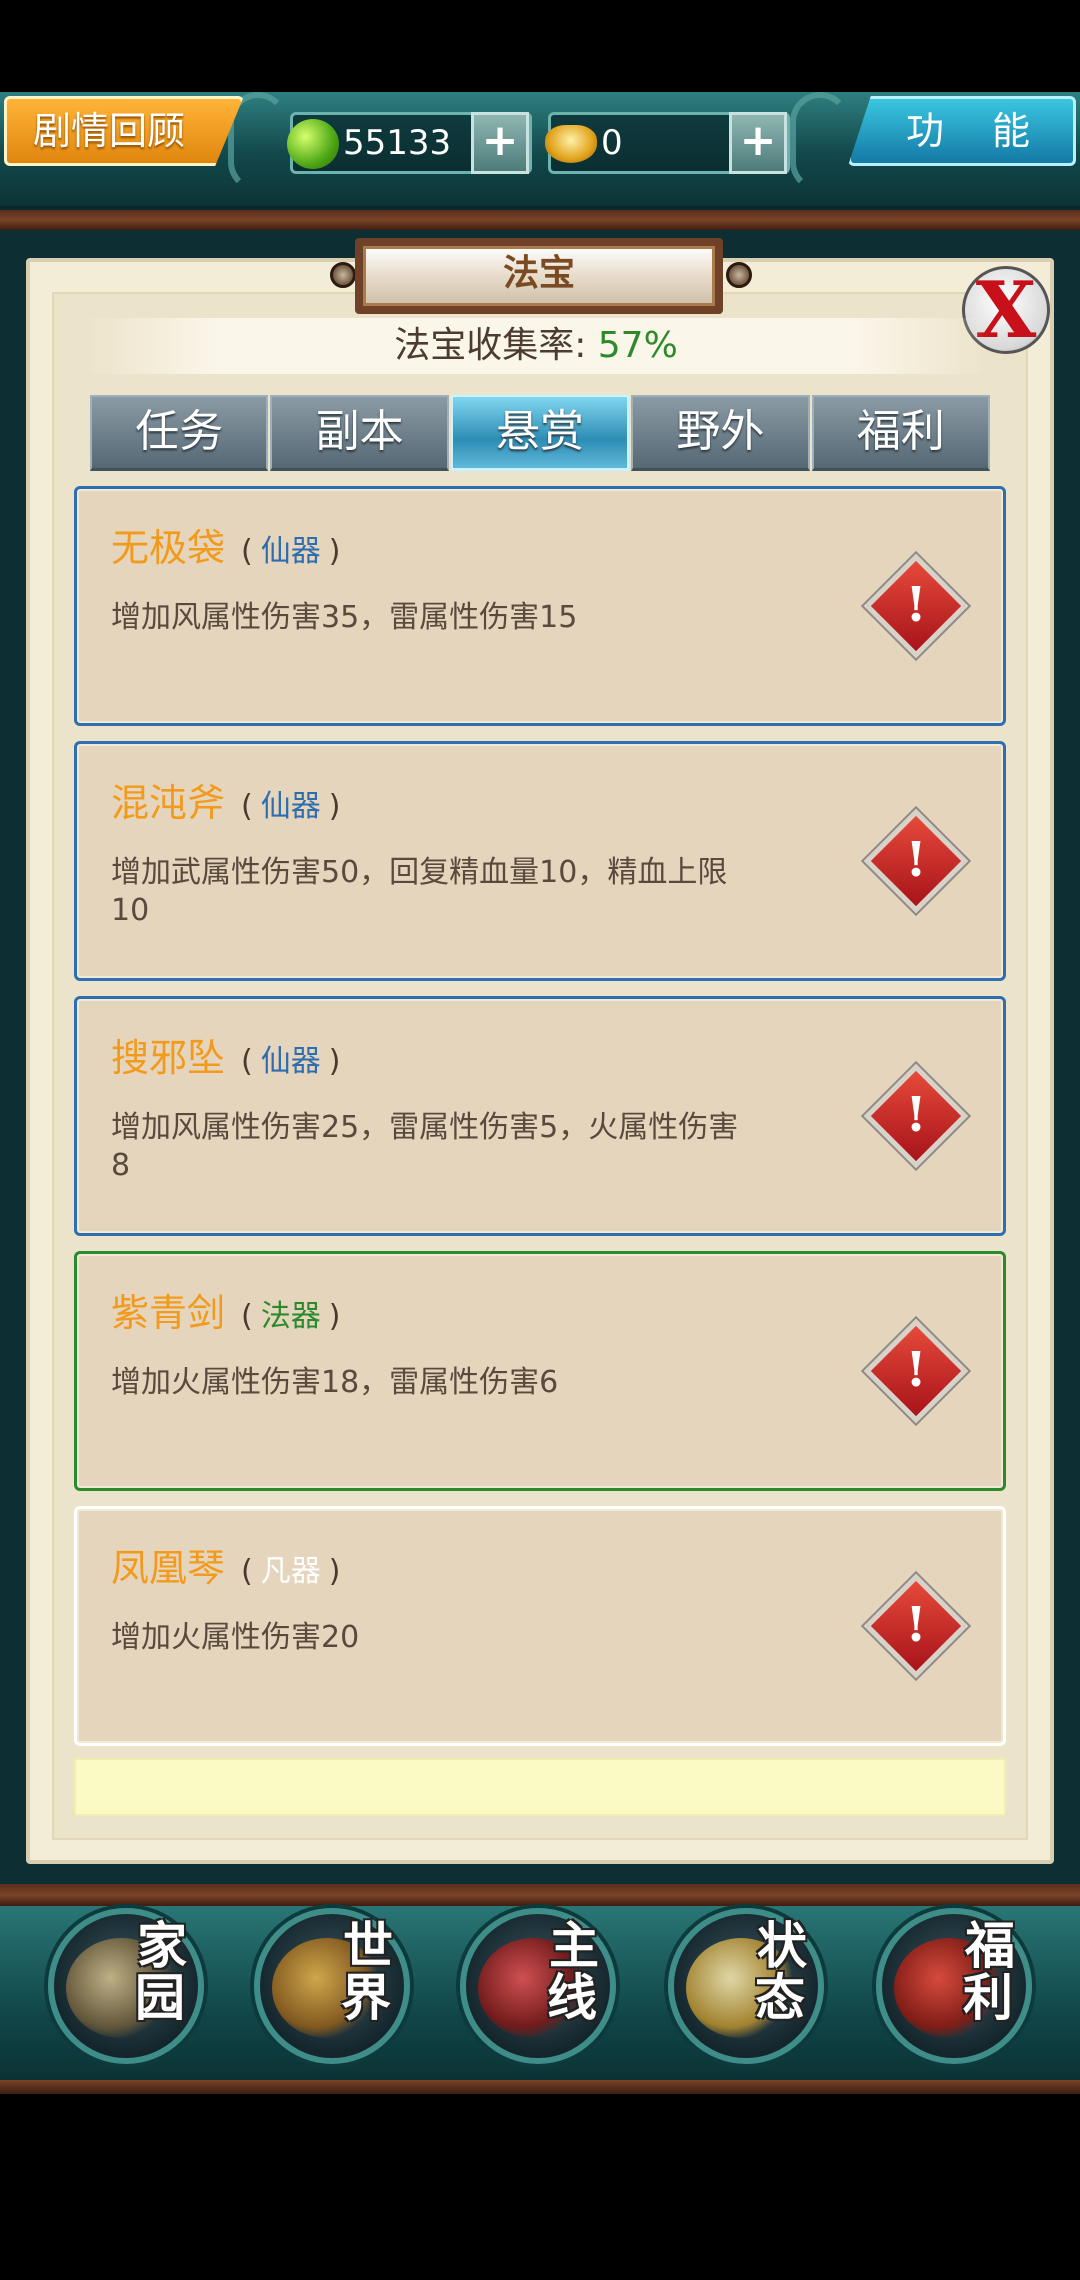 The height and width of the screenshot is (2280, 1080). Describe the element at coordinates (313, 144) in the screenshot. I see `jade-coin-icon` at that location.